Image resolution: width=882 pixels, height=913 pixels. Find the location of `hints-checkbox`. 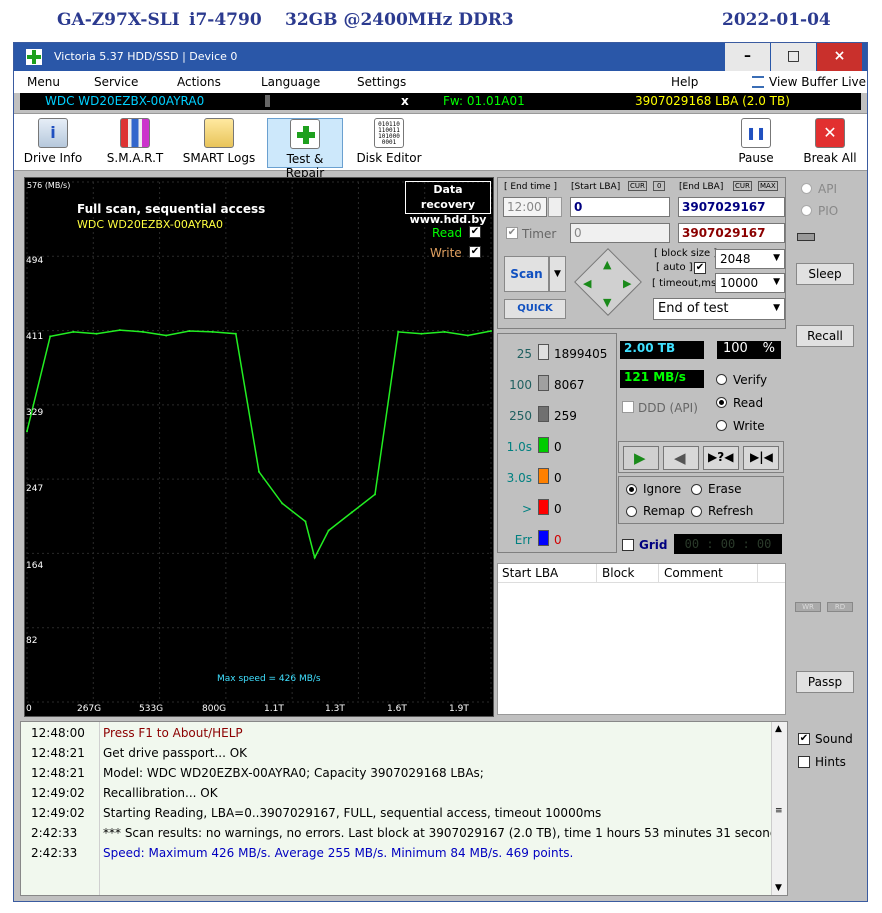

hints-checkbox is located at coordinates (804, 762).